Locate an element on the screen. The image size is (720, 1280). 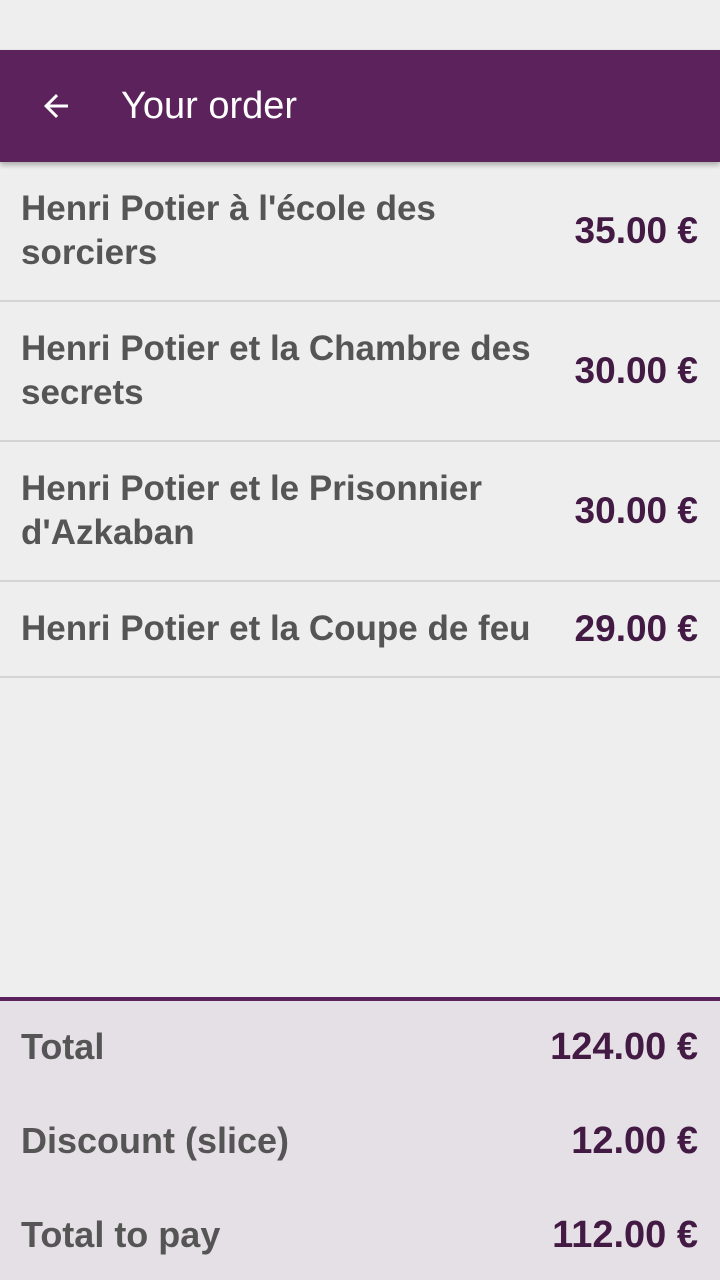
status-bar is located at coordinates (360, 25).